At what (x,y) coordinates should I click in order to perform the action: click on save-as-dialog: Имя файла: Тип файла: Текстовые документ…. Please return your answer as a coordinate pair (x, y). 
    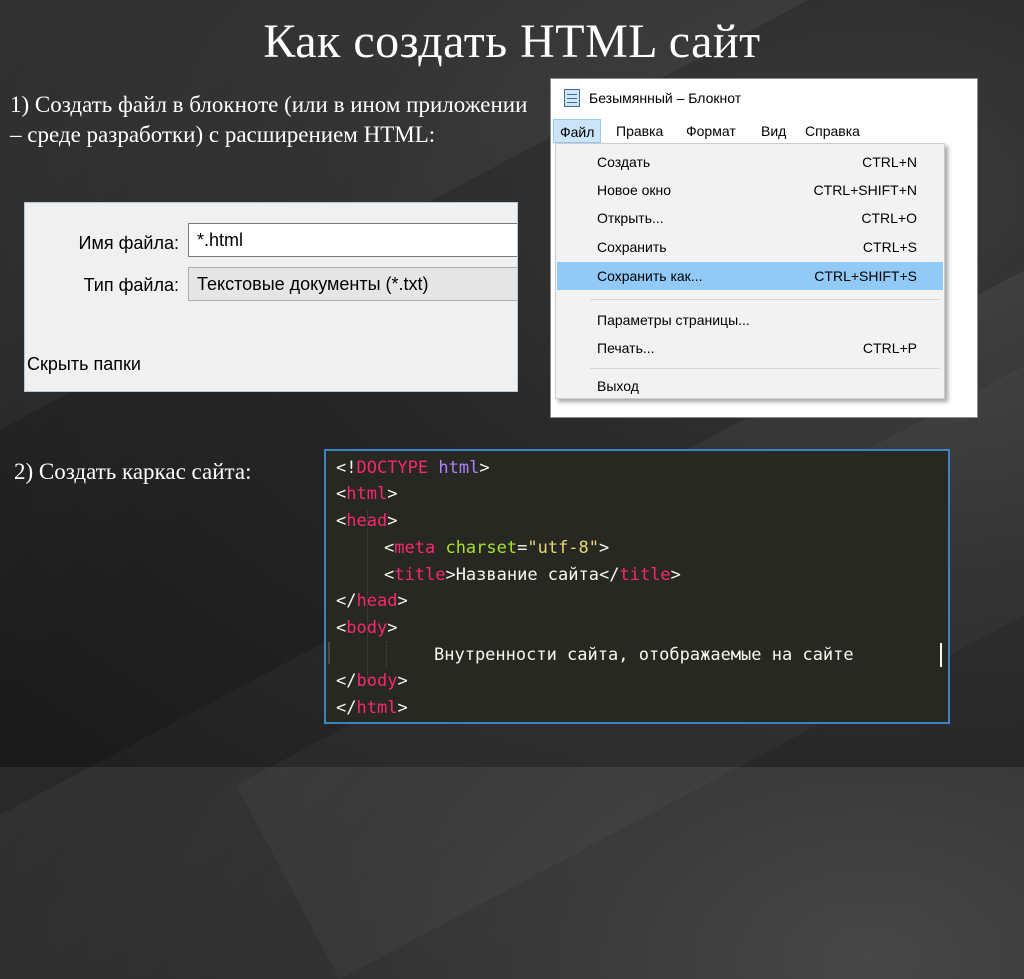
    Looking at the image, I should click on (271, 297).